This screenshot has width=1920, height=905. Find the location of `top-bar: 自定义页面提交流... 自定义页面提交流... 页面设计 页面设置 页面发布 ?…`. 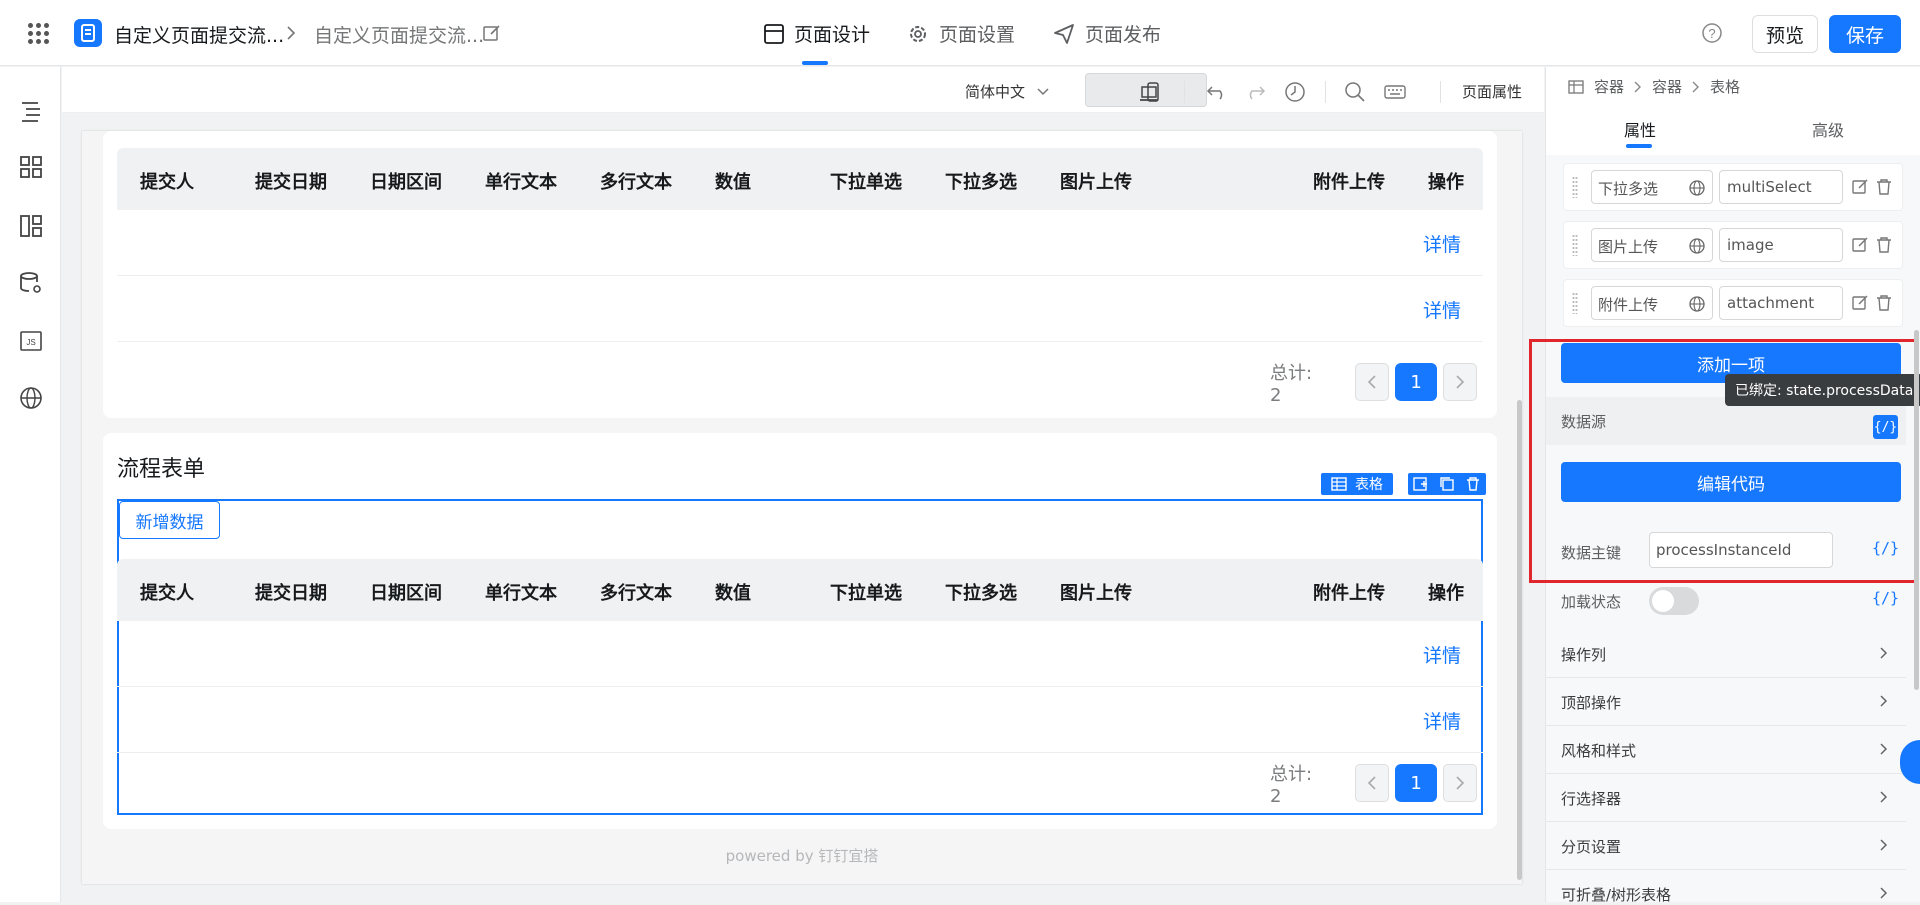

top-bar: 自定义页面提交流... 自定义页面提交流... 页面设计 页面设置 页面发布 ?… is located at coordinates (960, 33).